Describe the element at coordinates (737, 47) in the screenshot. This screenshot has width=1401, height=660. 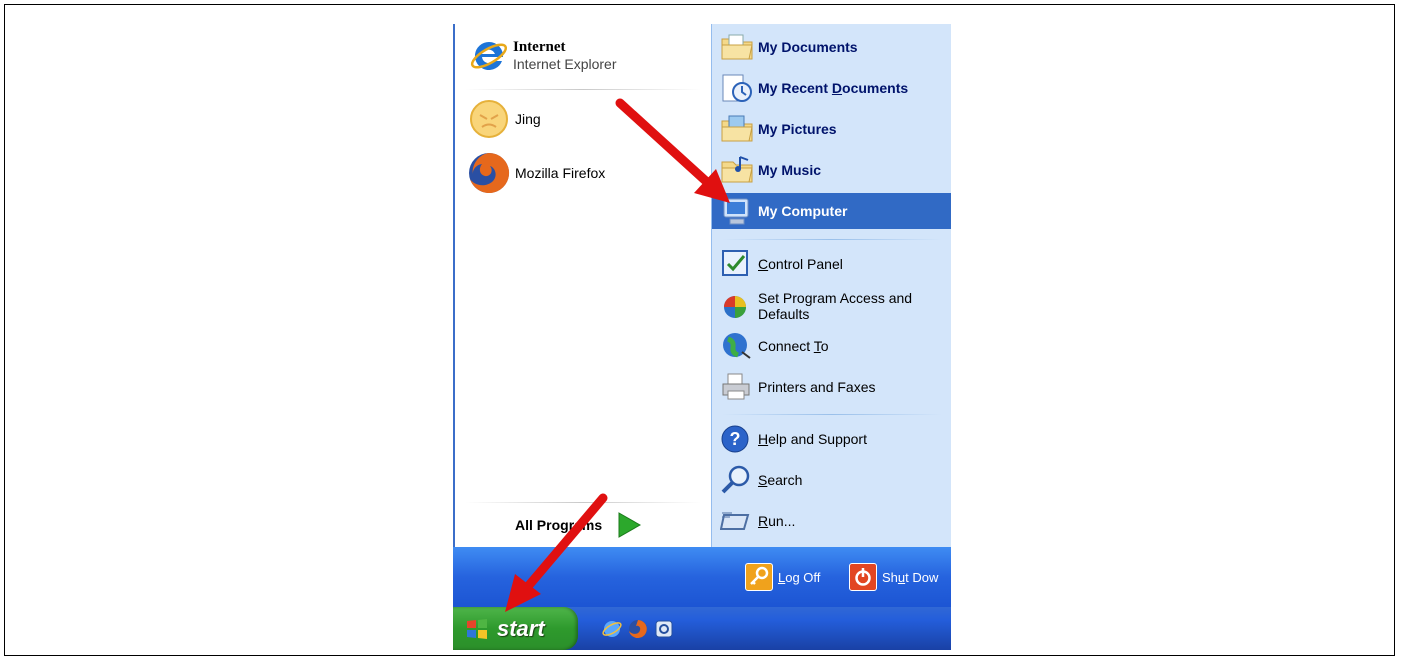
I see `folder-documents-icon` at that location.